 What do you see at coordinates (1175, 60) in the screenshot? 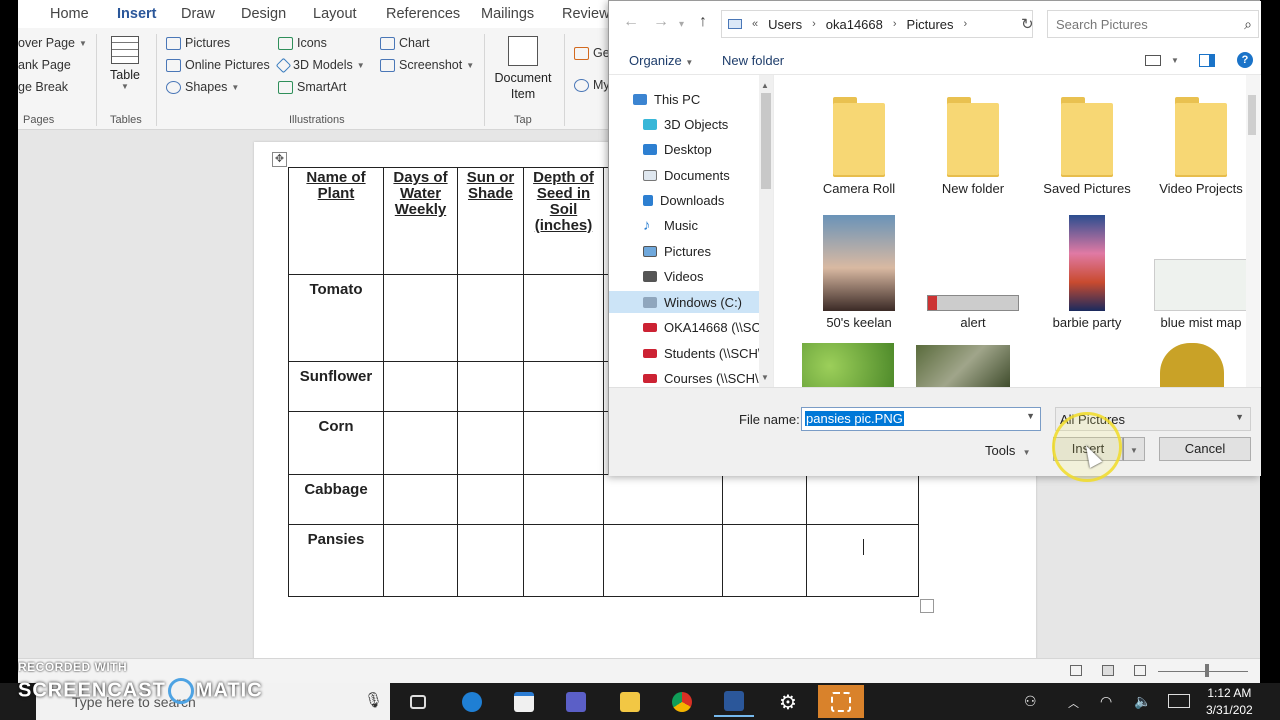
I see `chevron-down-icon: ▼` at bounding box center [1175, 60].